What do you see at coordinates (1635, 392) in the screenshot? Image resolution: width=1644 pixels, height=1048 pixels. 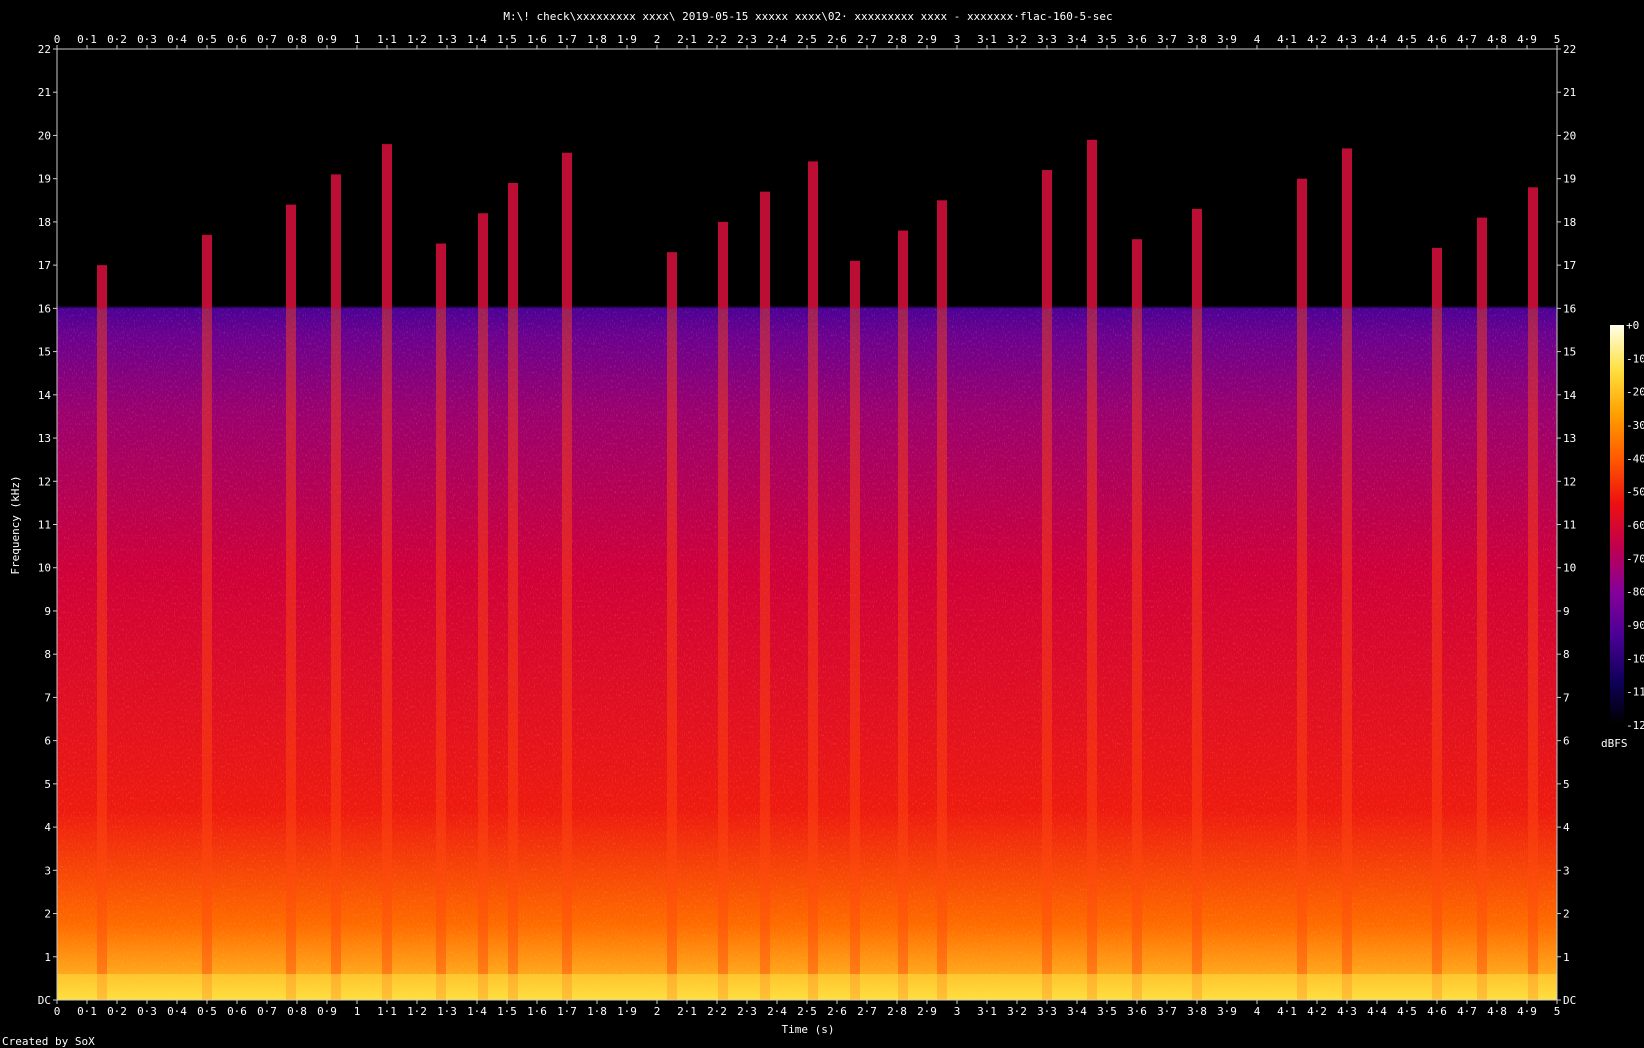 I see `colorbar-tick-label: -20` at bounding box center [1635, 392].